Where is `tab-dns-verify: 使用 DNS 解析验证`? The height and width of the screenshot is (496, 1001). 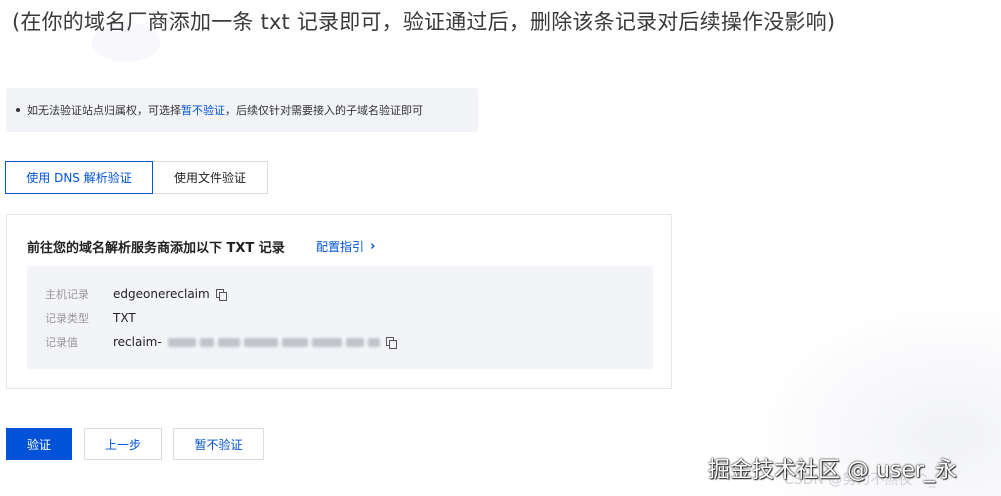 tab-dns-verify: 使用 DNS 解析验证 is located at coordinates (79, 177).